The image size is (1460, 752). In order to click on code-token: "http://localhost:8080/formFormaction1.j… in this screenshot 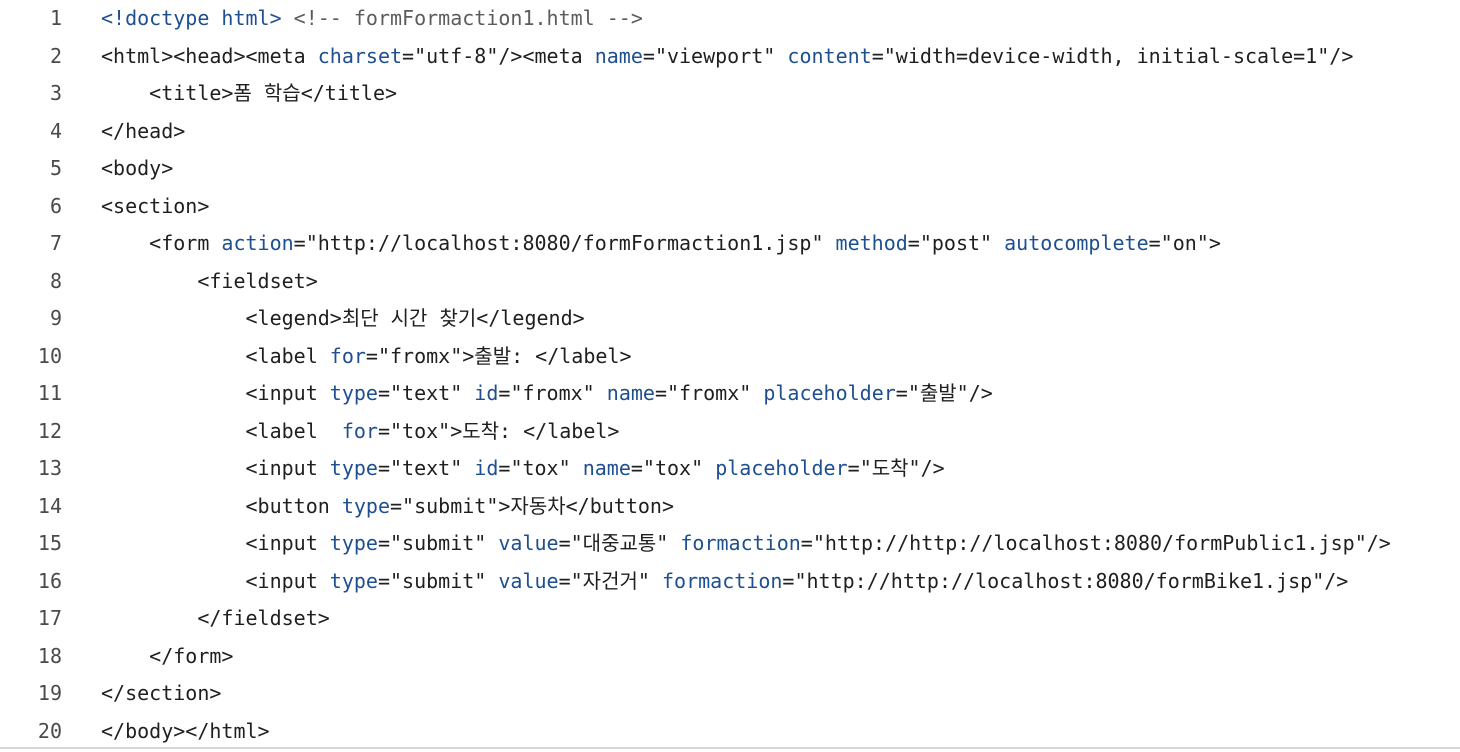, I will do `click(564, 243)`.